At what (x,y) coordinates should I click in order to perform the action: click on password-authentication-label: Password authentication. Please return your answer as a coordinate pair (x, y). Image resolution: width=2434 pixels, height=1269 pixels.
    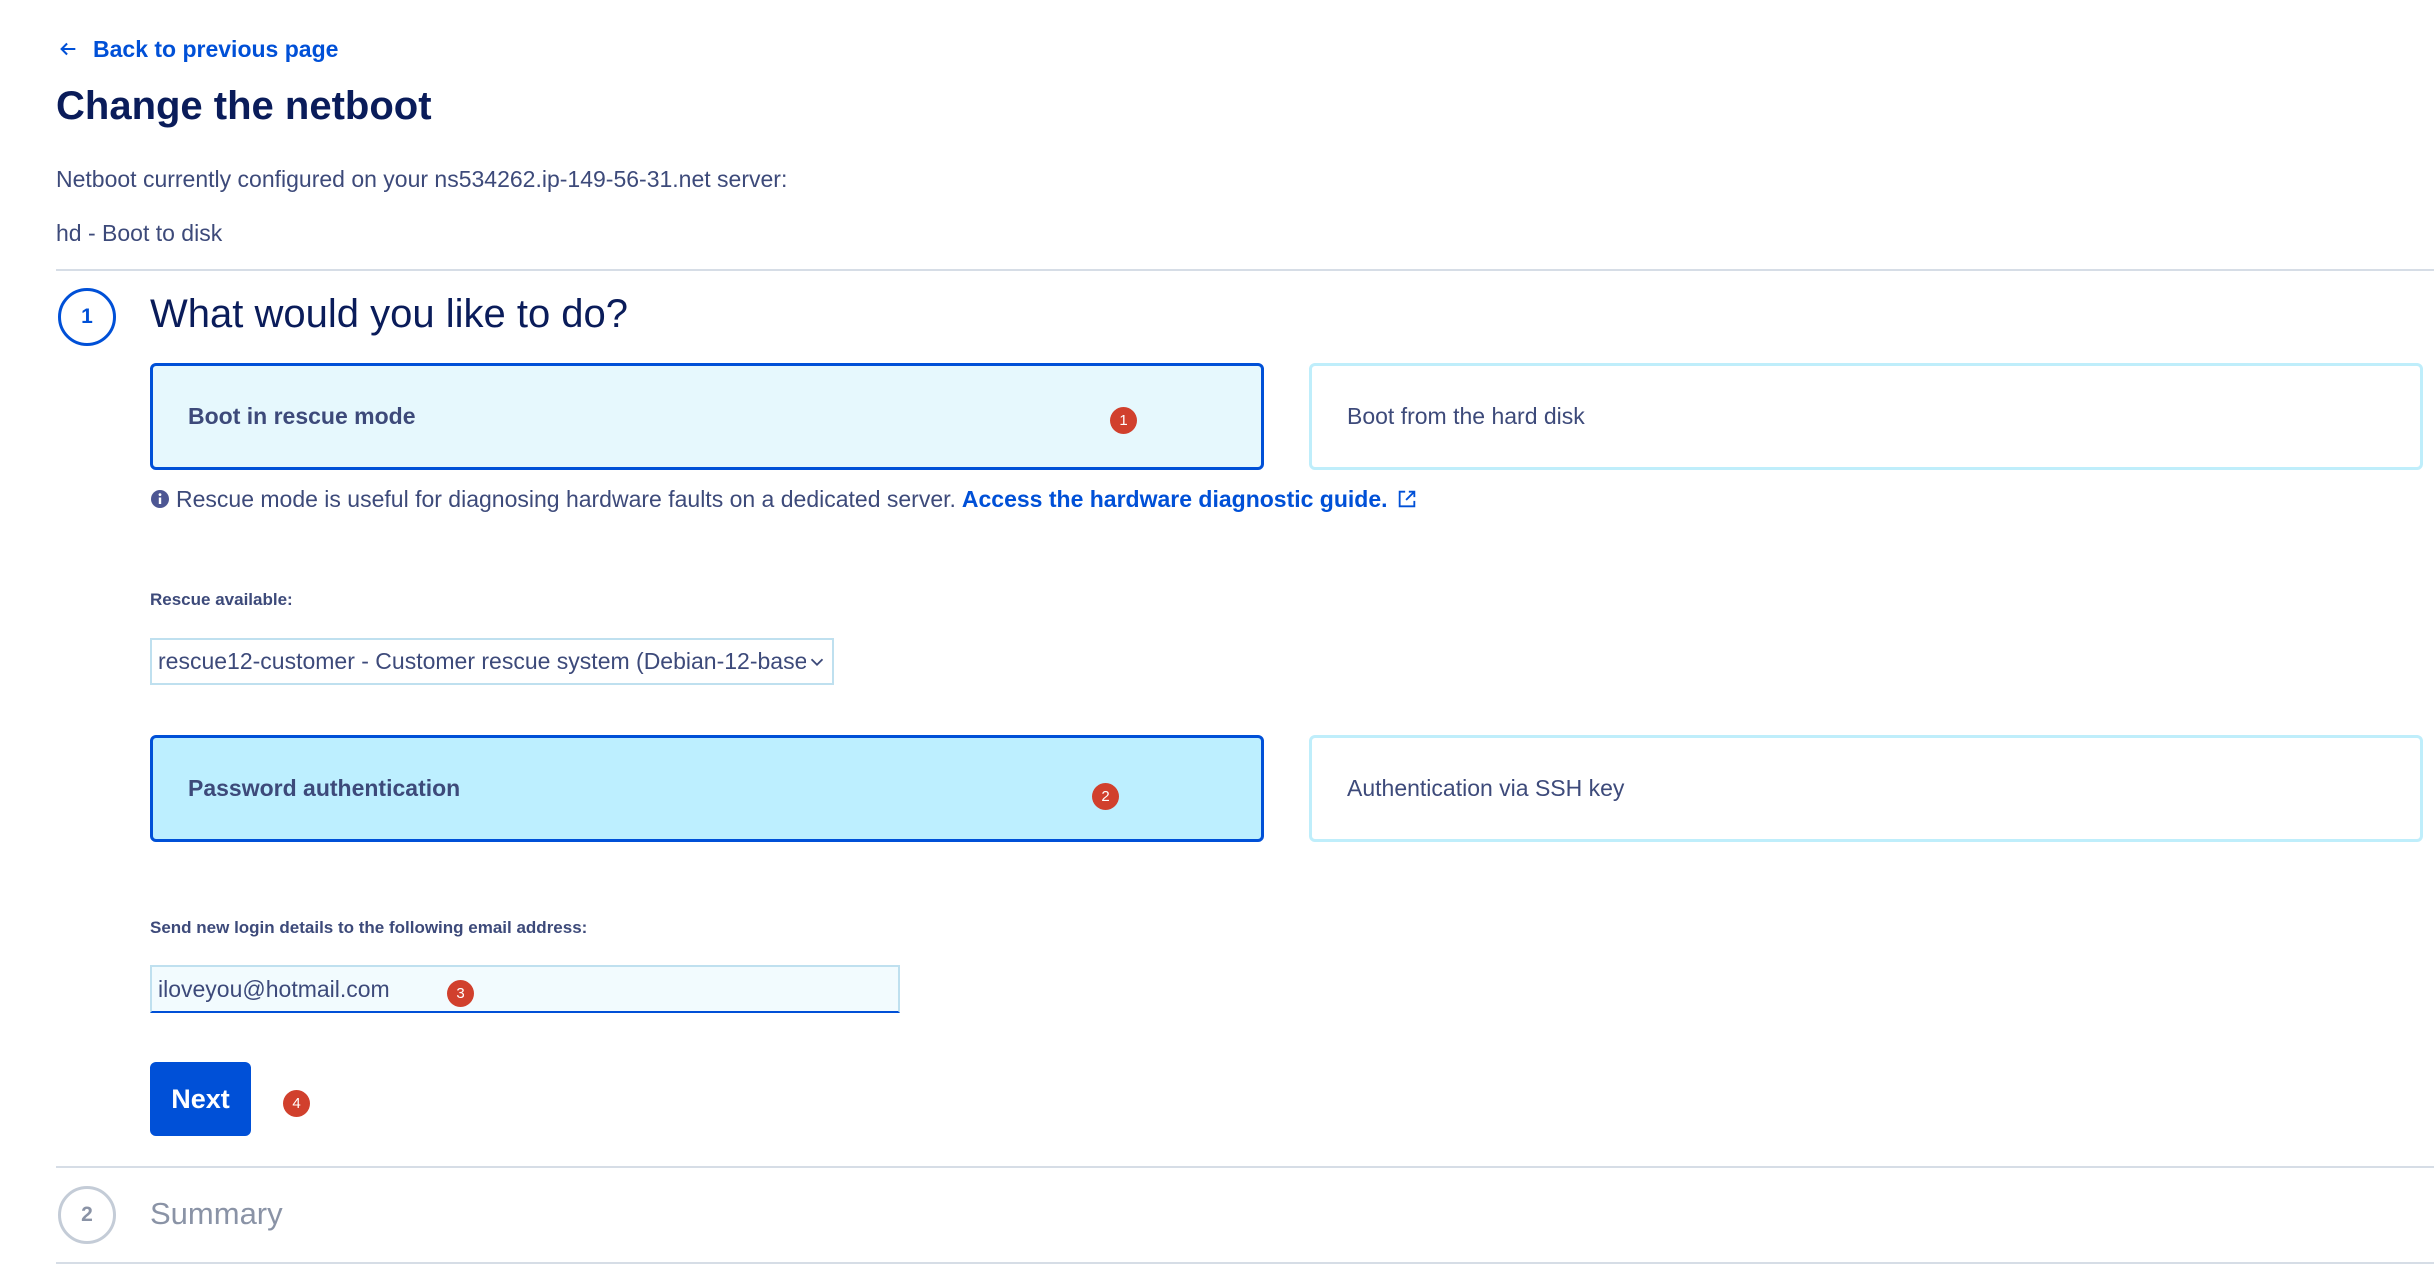
    Looking at the image, I should click on (324, 788).